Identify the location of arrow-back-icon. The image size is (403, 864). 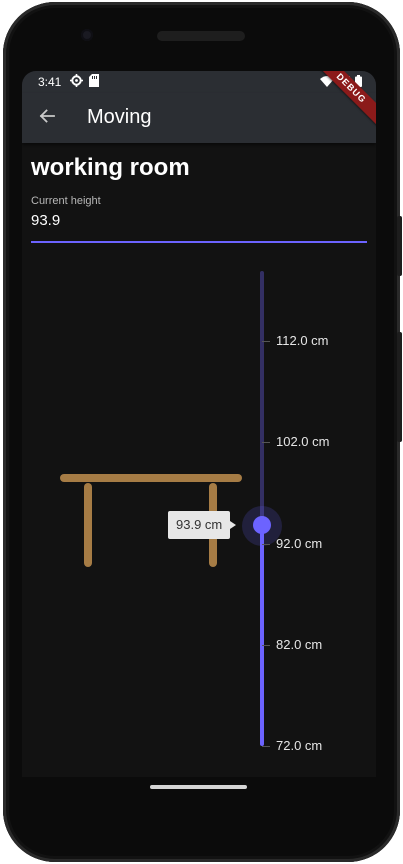
(47, 118).